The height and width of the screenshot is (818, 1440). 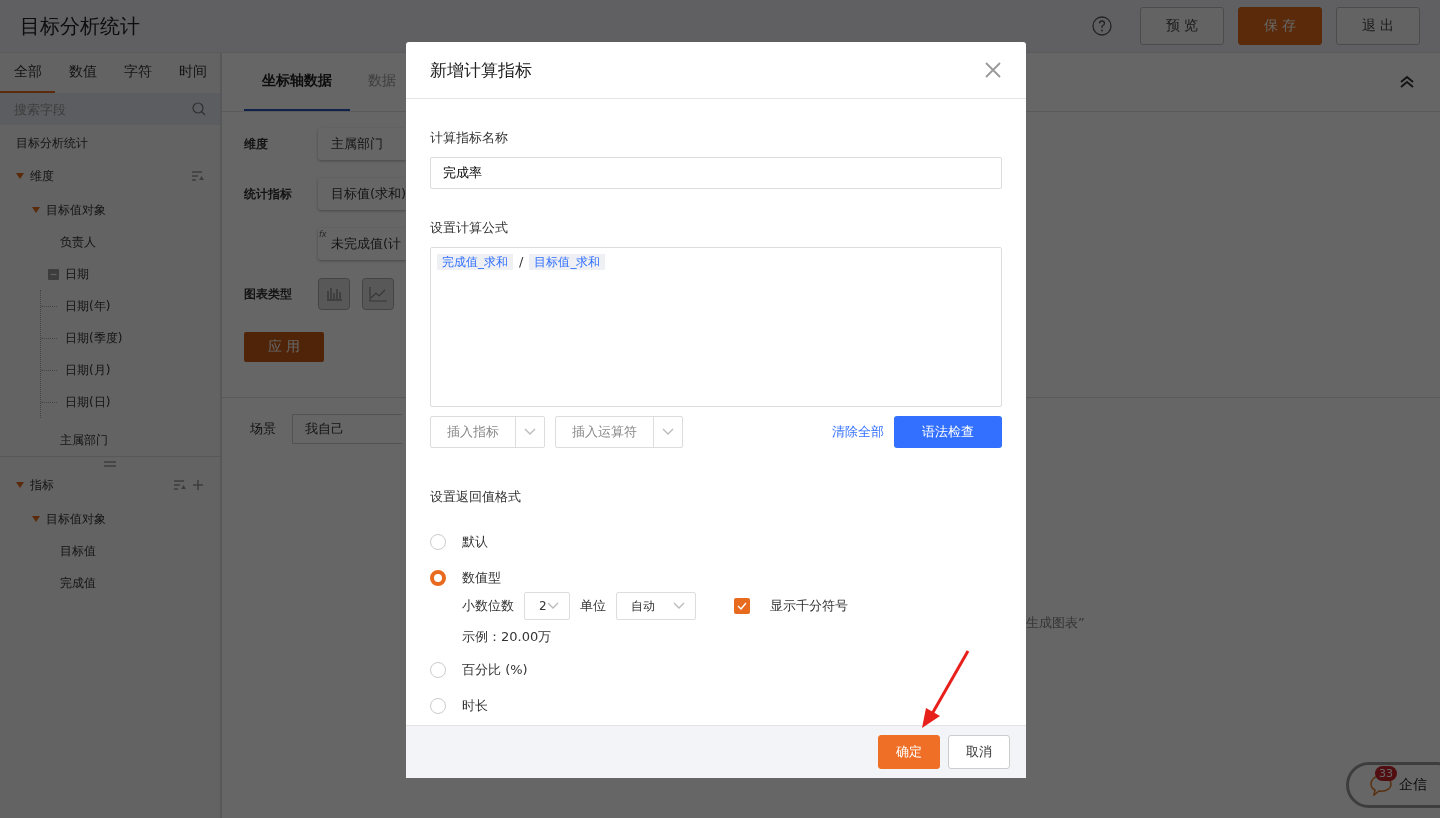 What do you see at coordinates (948, 432) in the screenshot?
I see `syntax-check-button: 语法检查` at bounding box center [948, 432].